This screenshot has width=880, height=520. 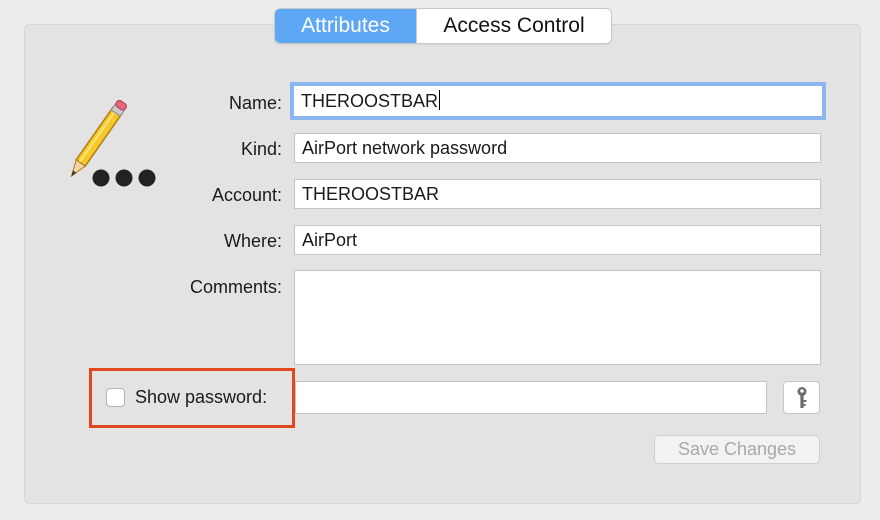 I want to click on account-field: THEROOSTBAR, so click(x=557, y=194).